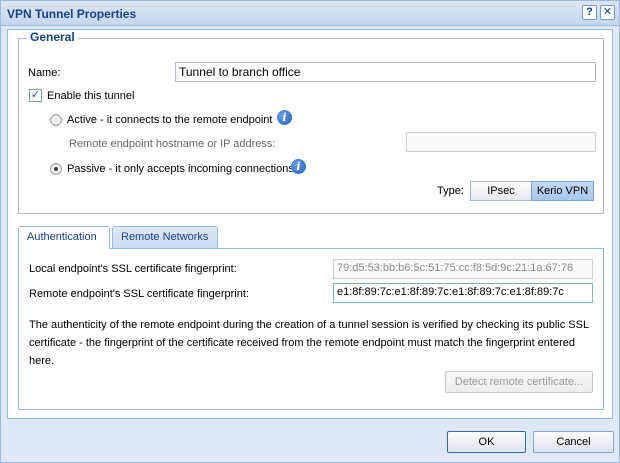 The height and width of the screenshot is (463, 620). Describe the element at coordinates (56, 169) in the screenshot. I see `passive-radio` at that location.